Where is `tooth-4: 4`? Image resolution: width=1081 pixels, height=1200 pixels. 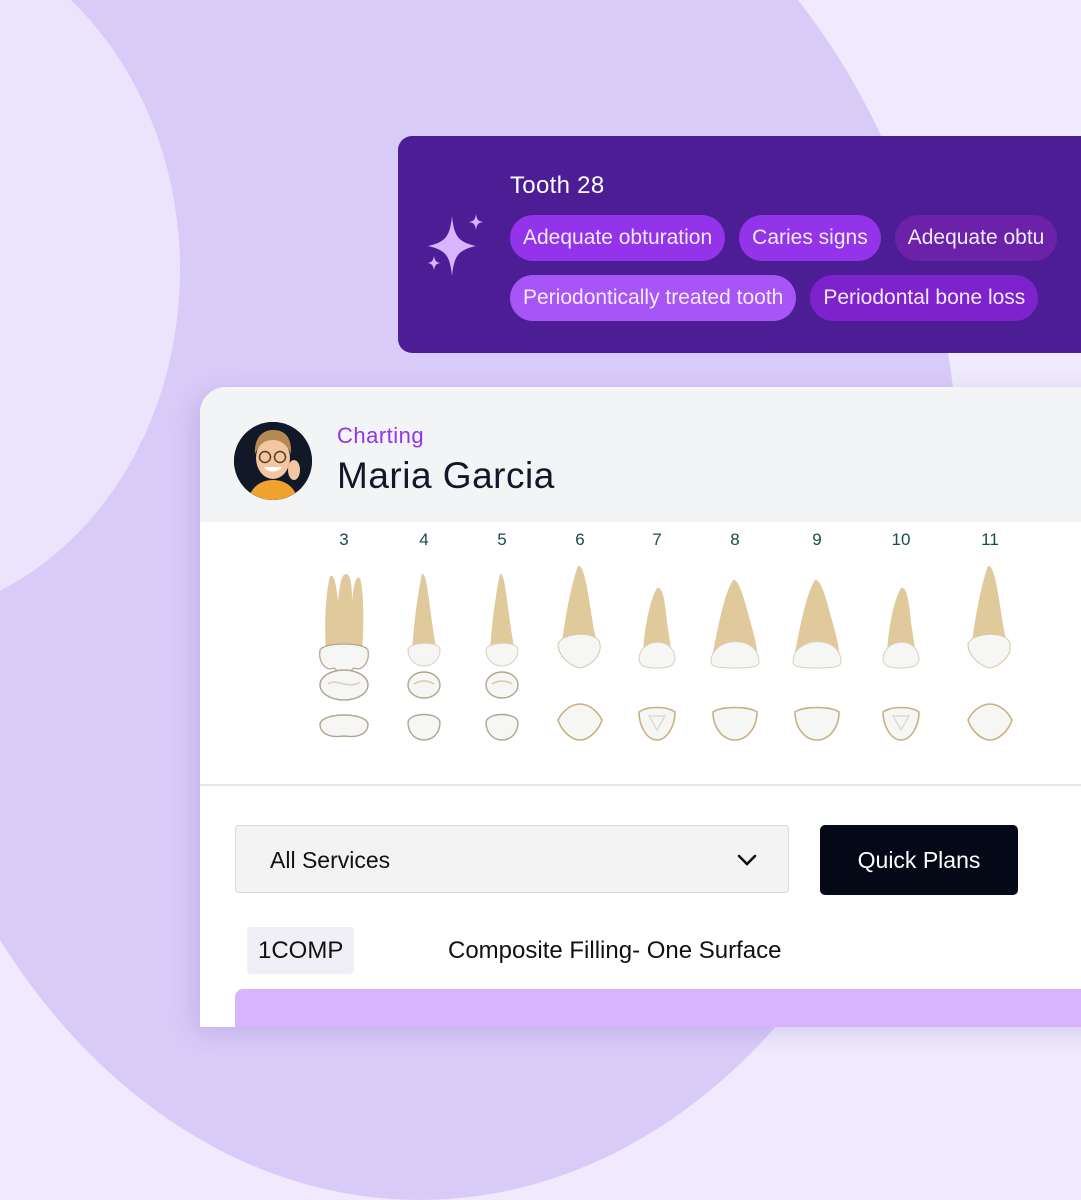 tooth-4: 4 is located at coordinates (424, 647).